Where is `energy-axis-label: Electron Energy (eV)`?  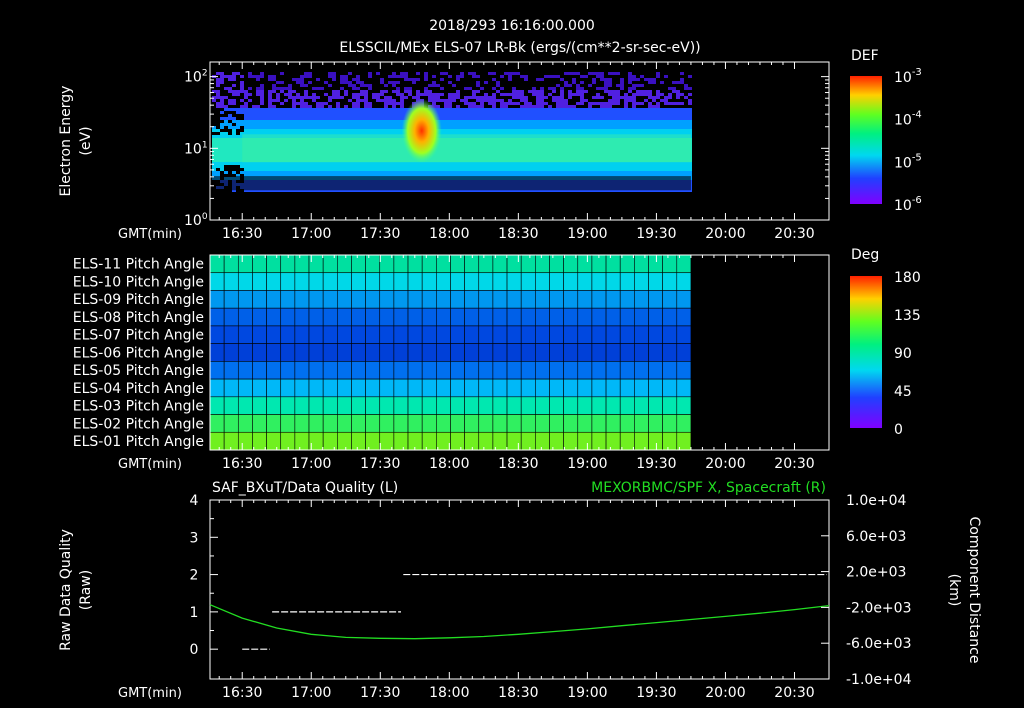
energy-axis-label: Electron Energy (eV) is located at coordinates (76, 141).